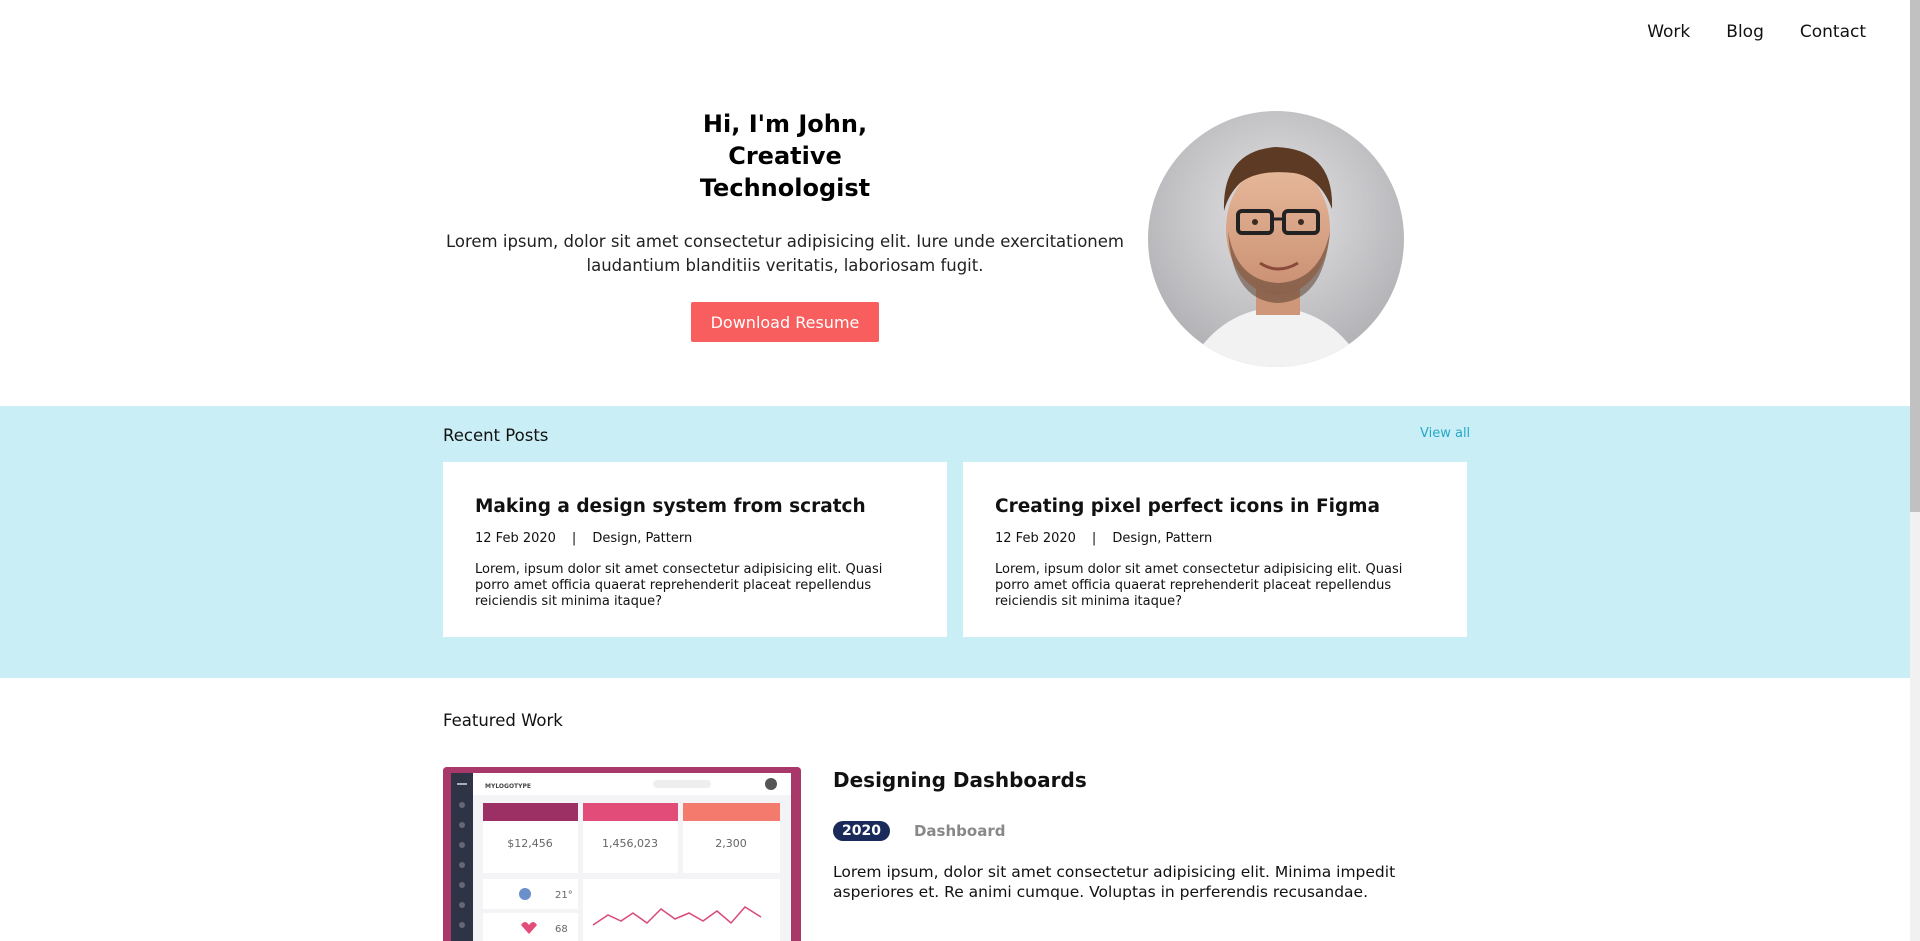 Image resolution: width=1920 pixels, height=941 pixels. Describe the element at coordinates (960, 780) in the screenshot. I see `work-title: Designing Dashboards` at that location.